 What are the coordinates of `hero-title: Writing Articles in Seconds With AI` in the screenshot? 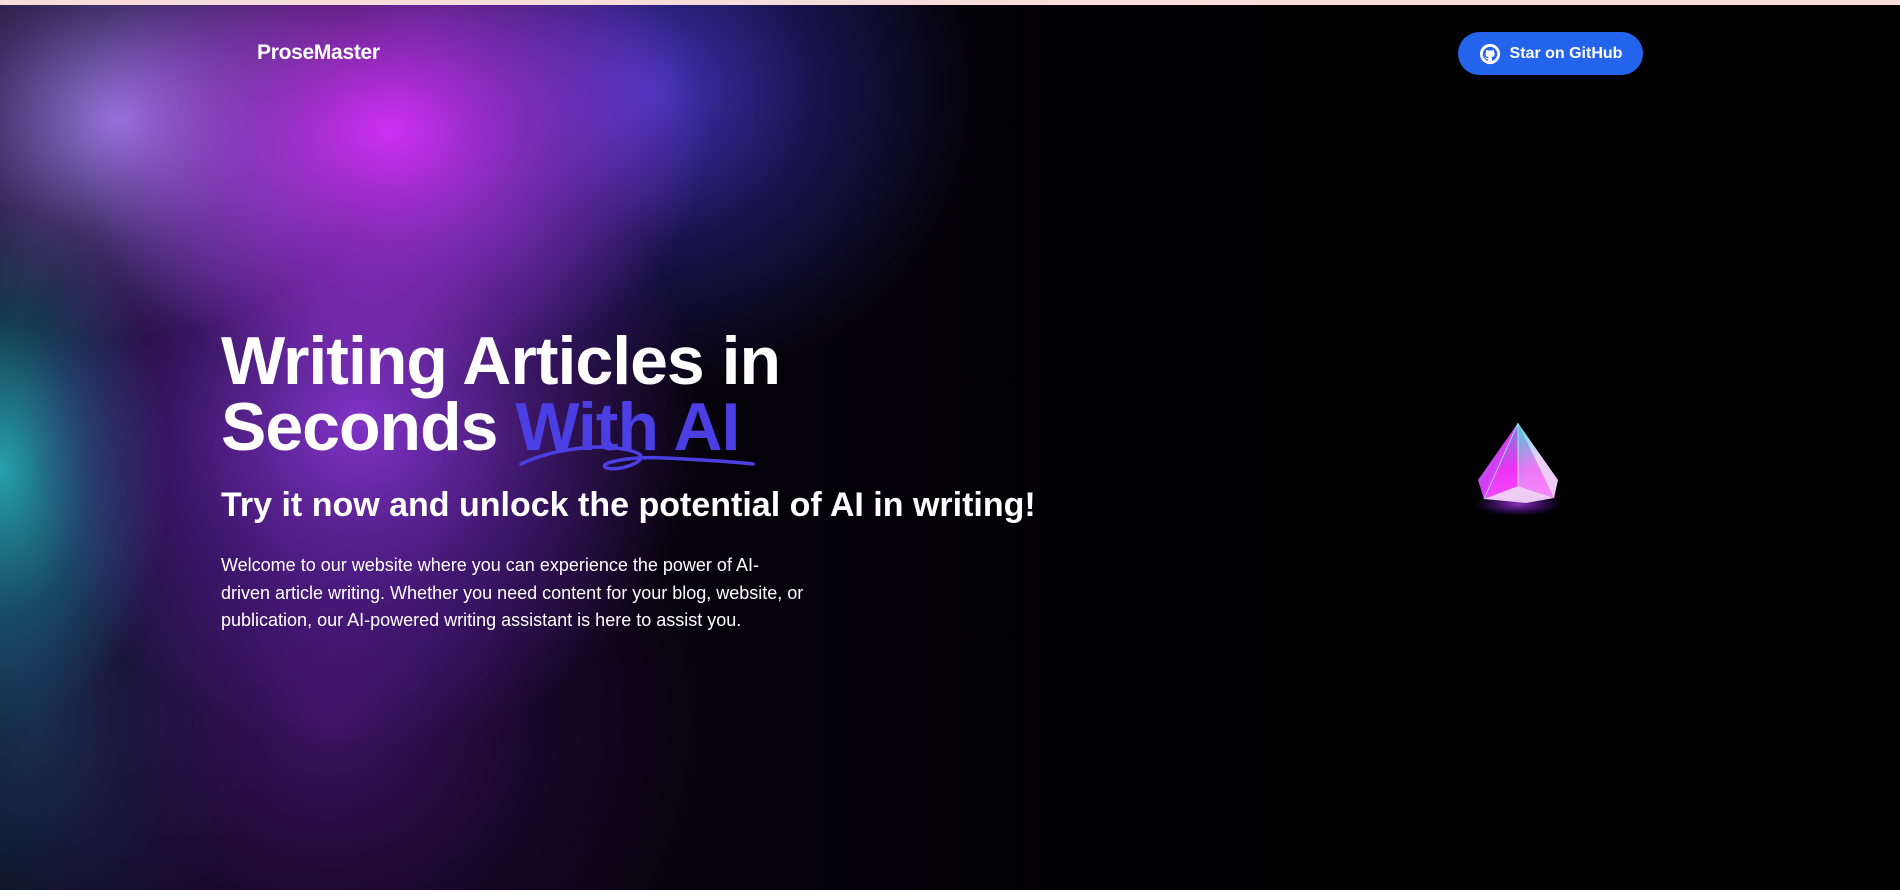 It's located at (628, 397).